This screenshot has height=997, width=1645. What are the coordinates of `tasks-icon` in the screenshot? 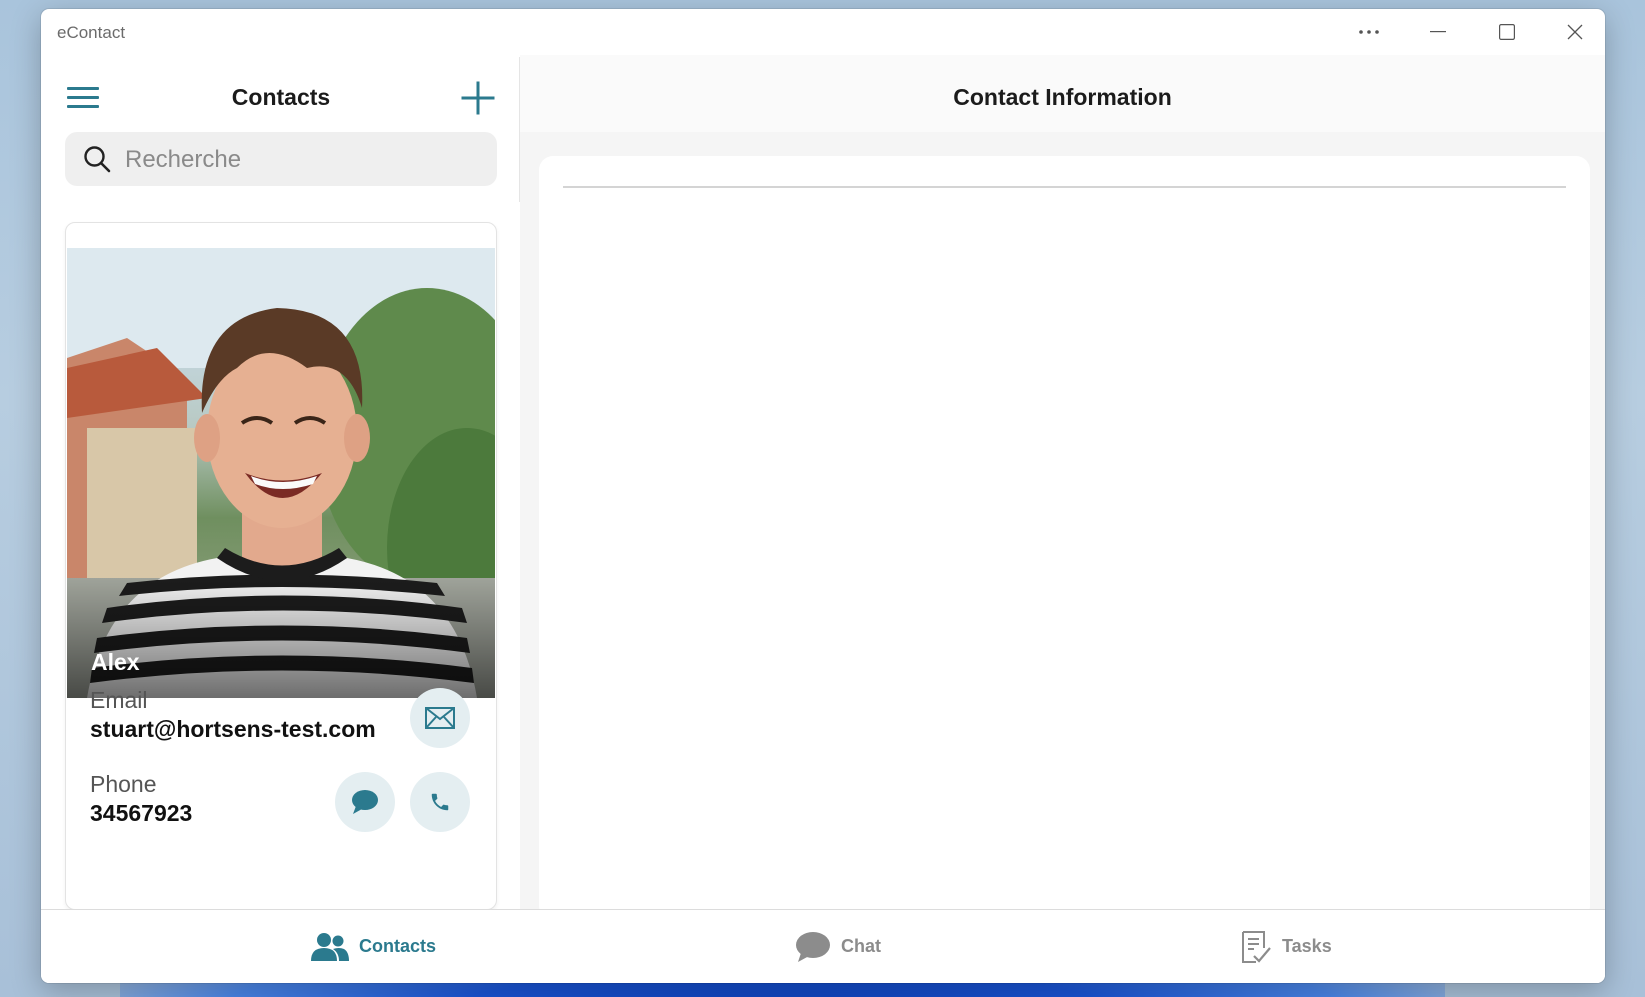 It's located at (1256, 946).